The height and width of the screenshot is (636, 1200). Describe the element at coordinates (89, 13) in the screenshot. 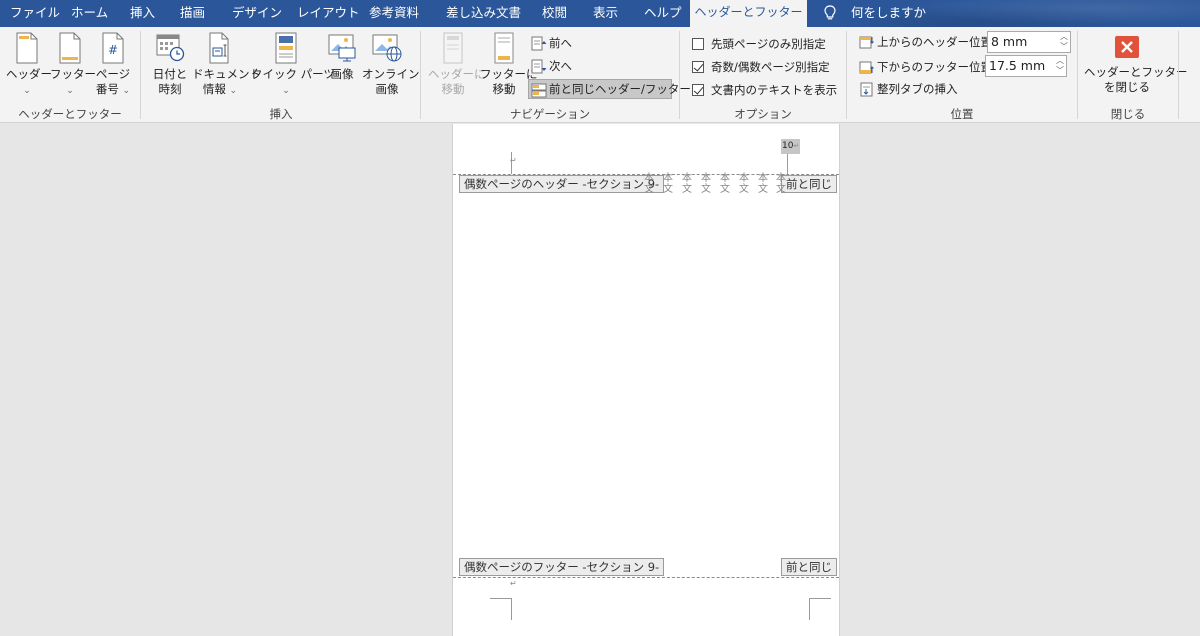

I see `tab-home: ホーム` at that location.